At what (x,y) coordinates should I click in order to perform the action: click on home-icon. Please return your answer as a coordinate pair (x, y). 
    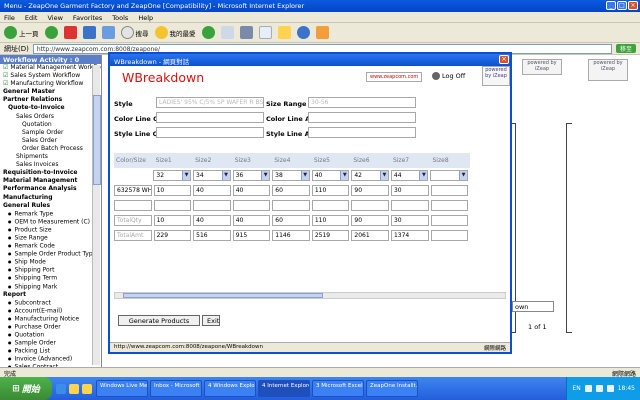
    Looking at the image, I should click on (108, 32).